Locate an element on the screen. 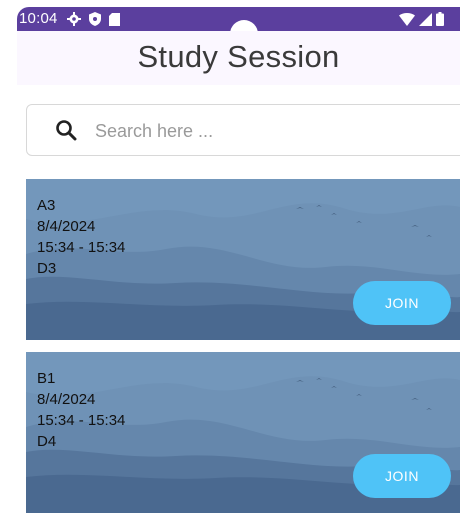  settings-icon is located at coordinates (74, 19).